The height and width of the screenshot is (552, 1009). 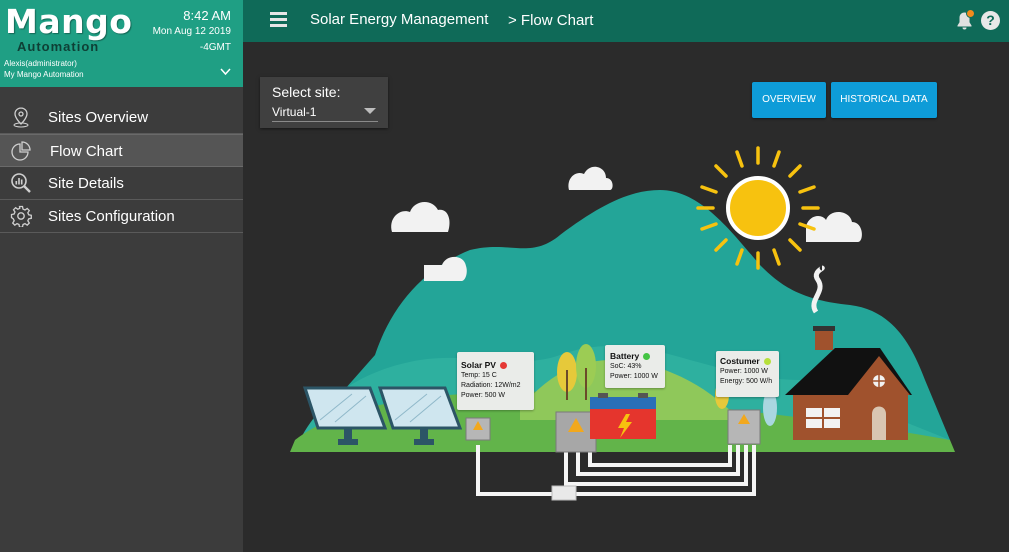 I want to click on user-name: Alexis(administrator), so click(x=40, y=63).